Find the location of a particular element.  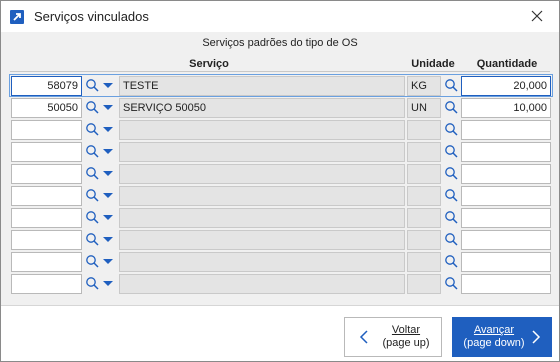

close-icon is located at coordinates (537, 16).